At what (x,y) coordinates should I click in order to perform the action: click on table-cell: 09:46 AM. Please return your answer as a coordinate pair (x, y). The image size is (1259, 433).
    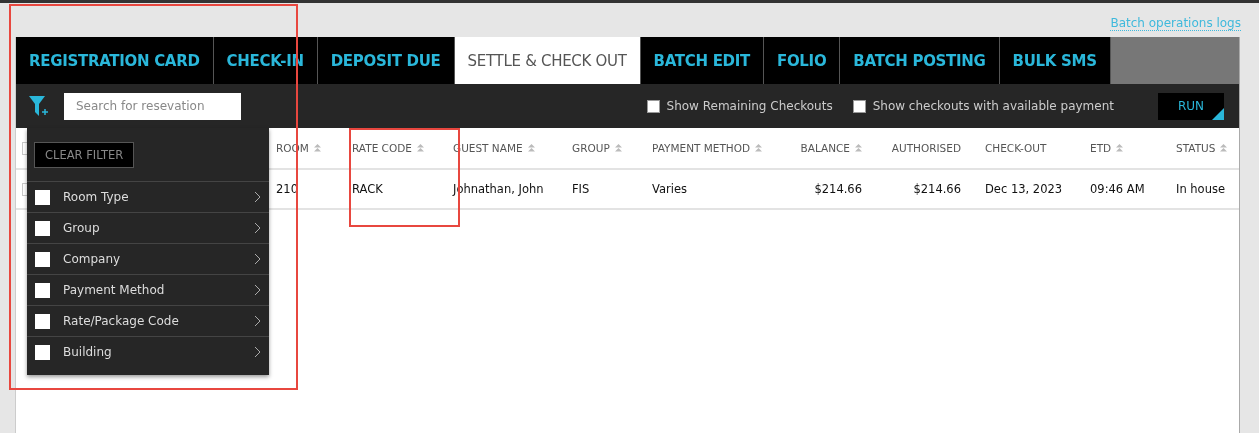
    Looking at the image, I should click on (1117, 189).